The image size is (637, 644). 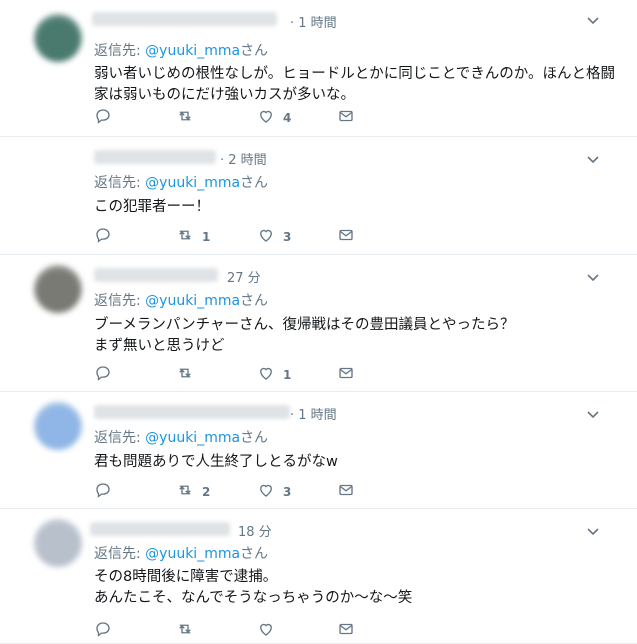 I want to click on timestamp: · 2 時間, so click(x=243, y=158).